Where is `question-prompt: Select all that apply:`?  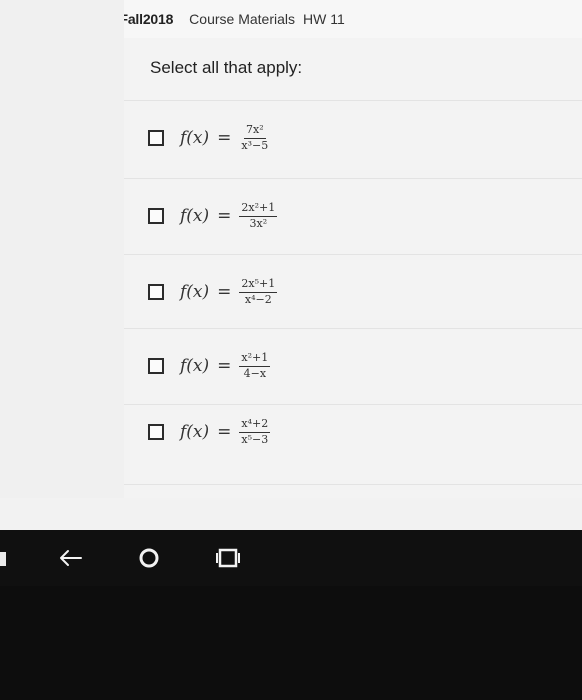
question-prompt: Select all that apply: is located at coordinates (226, 67).